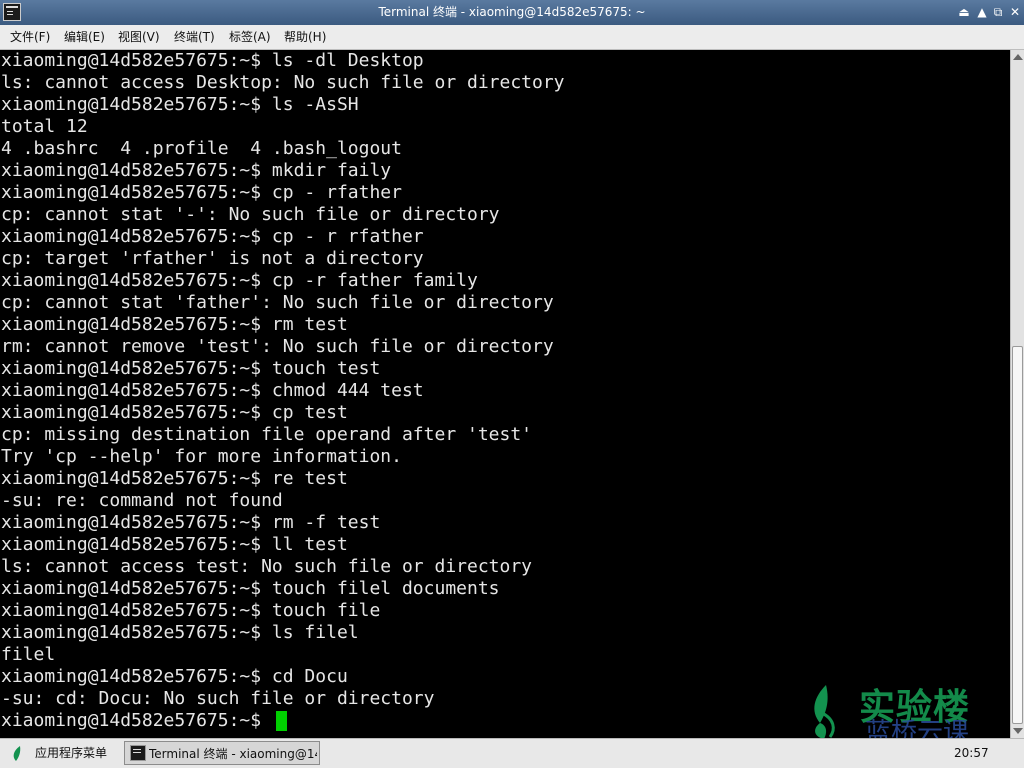  What do you see at coordinates (201, 456) in the screenshot?
I see `terminal-line: Try 'cp --help' for more information.` at bounding box center [201, 456].